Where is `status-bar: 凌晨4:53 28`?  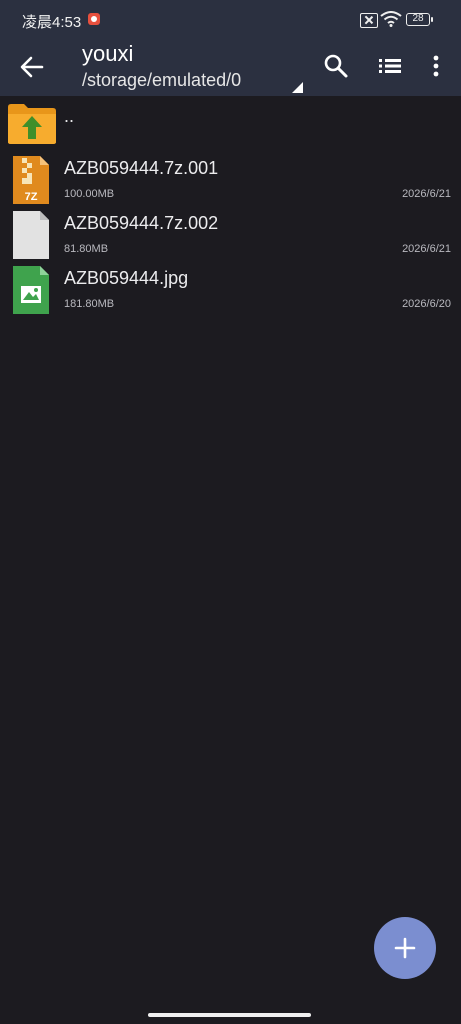
status-bar: 凌晨4:53 28 is located at coordinates (230, 20).